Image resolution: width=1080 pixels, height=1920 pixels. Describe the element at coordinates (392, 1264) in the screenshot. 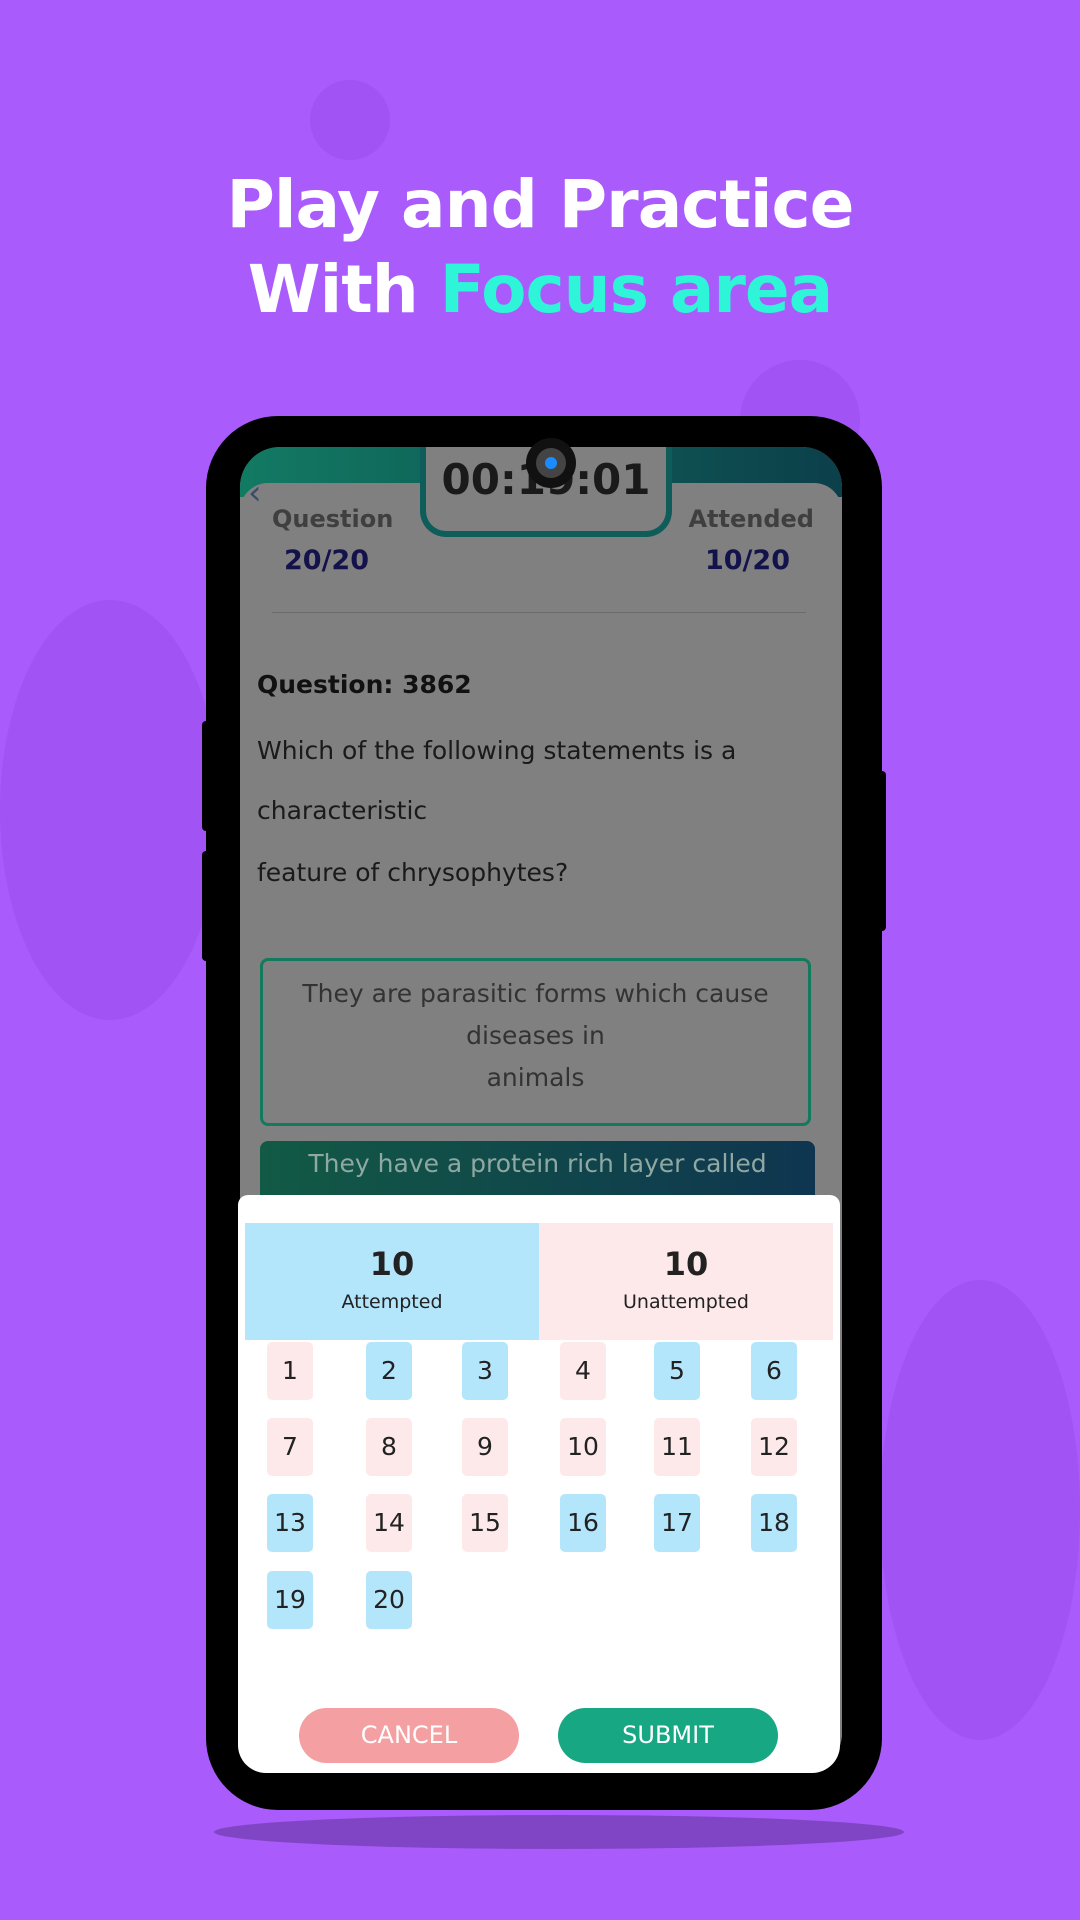

I see `attempted-count: 10` at that location.